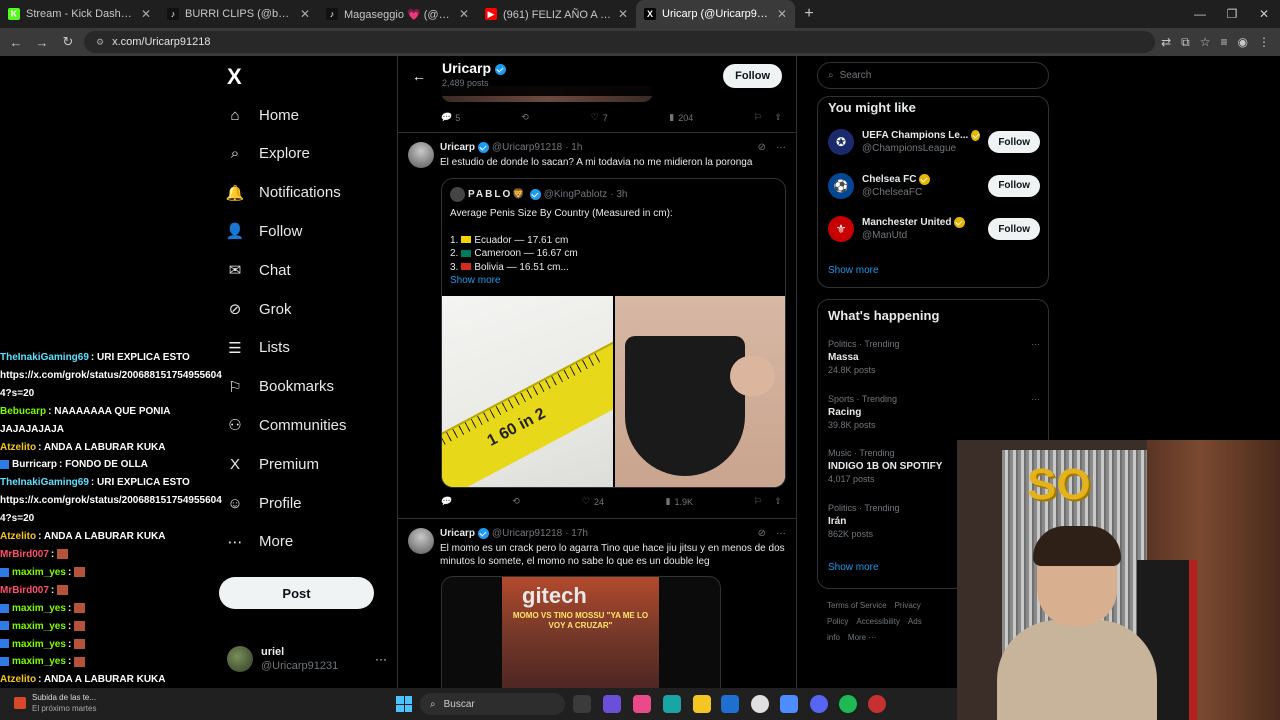 The height and width of the screenshot is (720, 1280). What do you see at coordinates (279, 387) in the screenshot?
I see `nav-item-bookmarks: ⚐ Bookmarks` at bounding box center [279, 387].